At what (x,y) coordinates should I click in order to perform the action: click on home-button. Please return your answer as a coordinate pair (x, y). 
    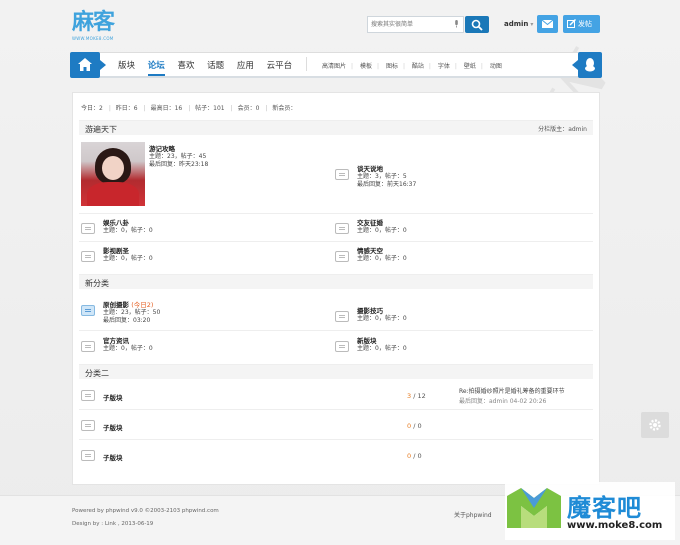
    Looking at the image, I should click on (88, 65).